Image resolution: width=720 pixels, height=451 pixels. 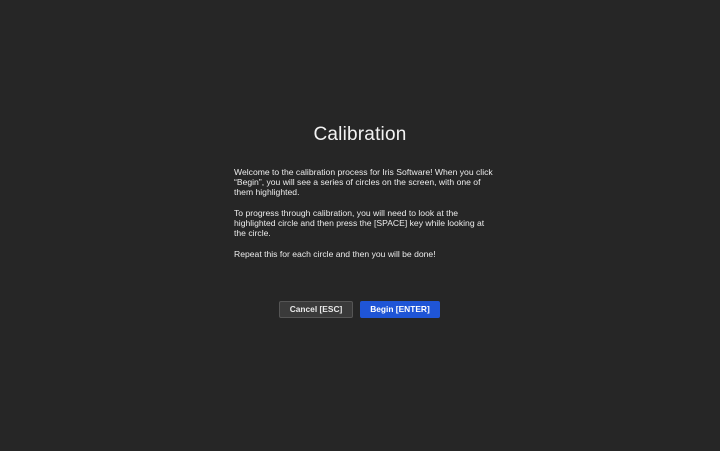 I want to click on cancel-button: Cancel [ESC], so click(x=316, y=309).